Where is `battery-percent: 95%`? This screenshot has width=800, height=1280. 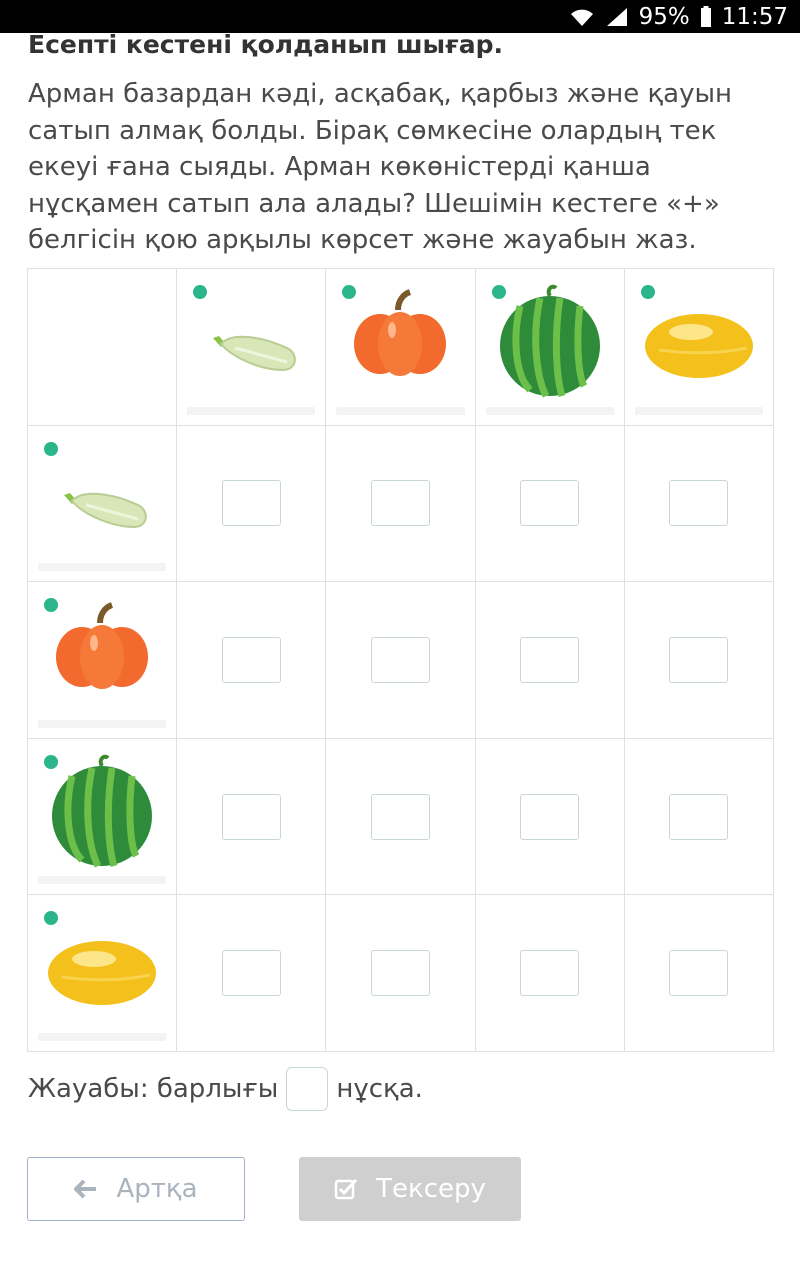 battery-percent: 95% is located at coordinates (664, 16).